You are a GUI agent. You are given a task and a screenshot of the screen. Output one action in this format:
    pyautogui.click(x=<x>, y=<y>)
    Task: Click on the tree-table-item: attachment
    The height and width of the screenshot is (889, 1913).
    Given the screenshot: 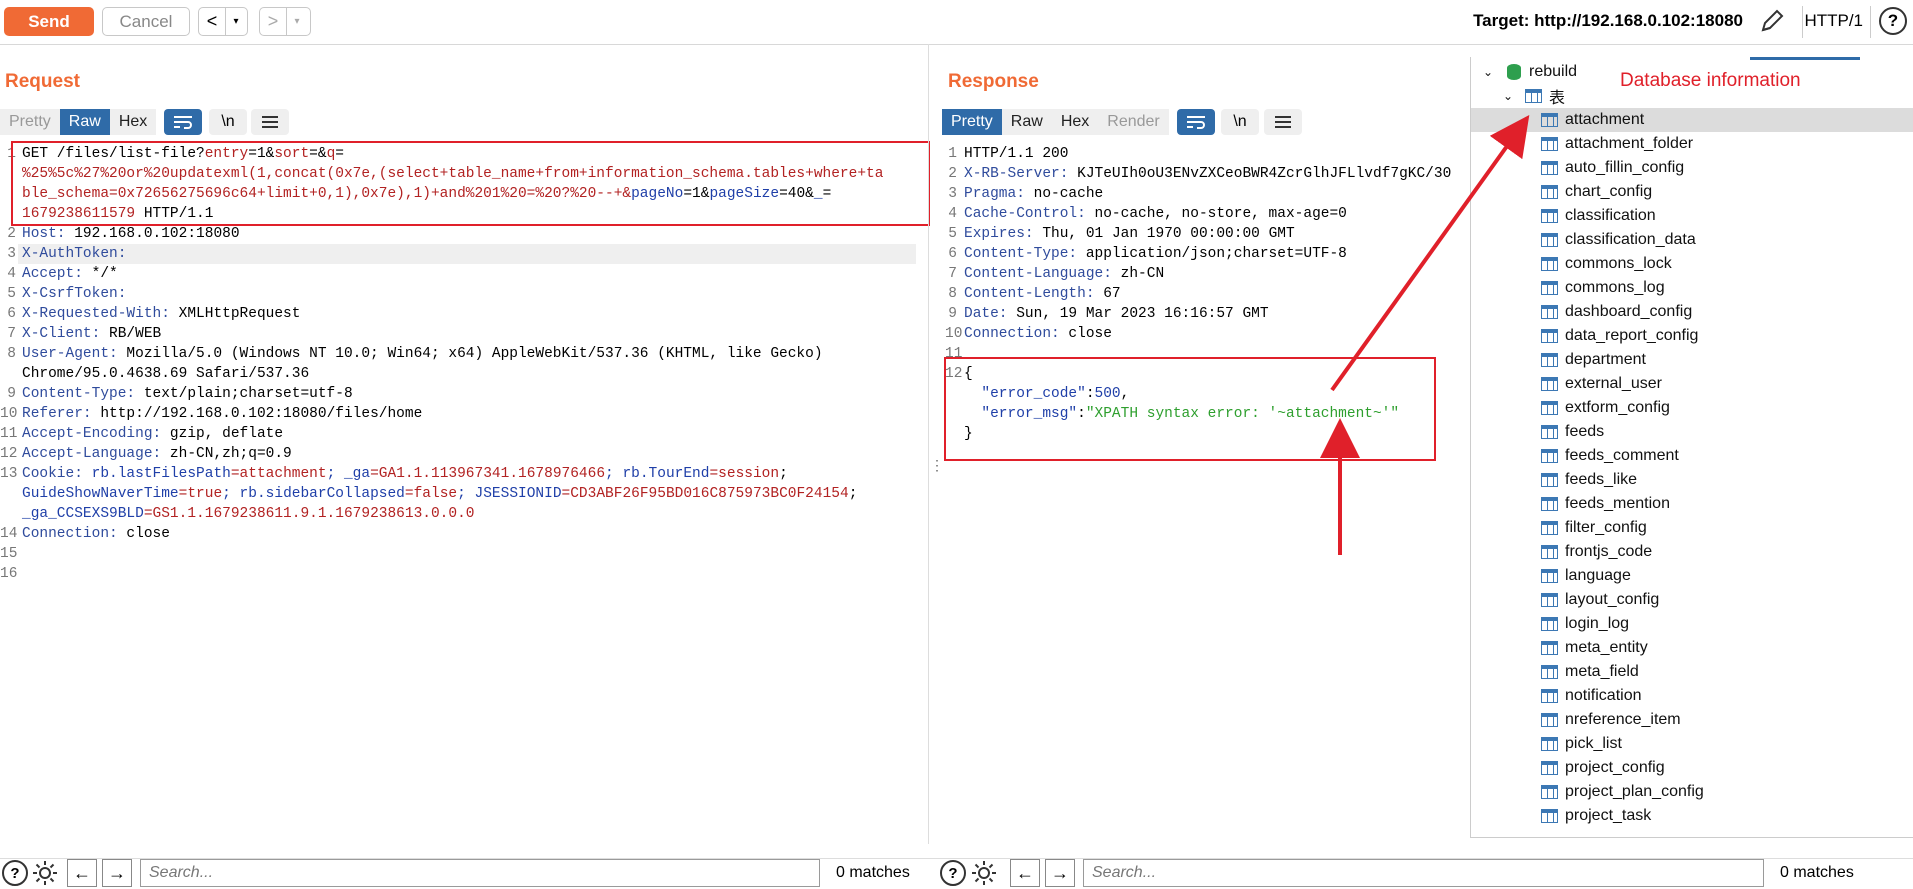 What is the action you would take?
    pyautogui.click(x=1692, y=120)
    